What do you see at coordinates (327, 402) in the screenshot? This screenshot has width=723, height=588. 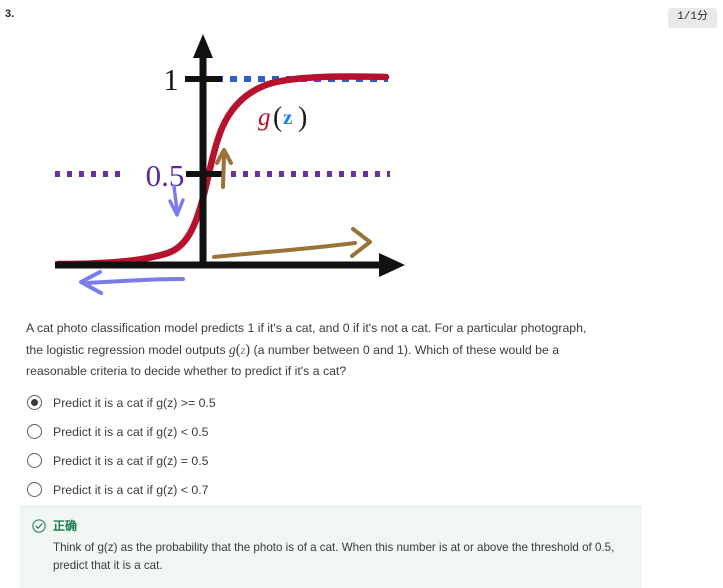 I see `option-row-0: Predict it is a cat if g(z) >= 0.5` at bounding box center [327, 402].